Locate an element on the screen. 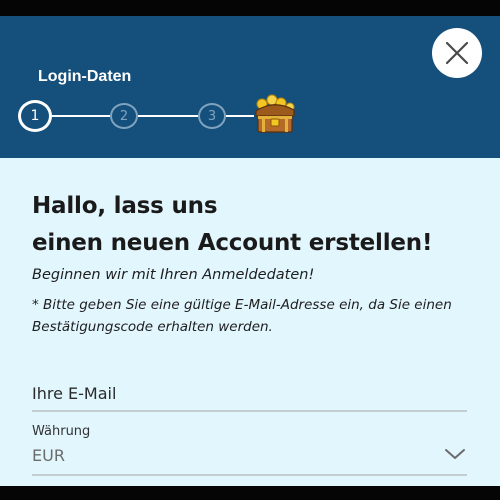 The height and width of the screenshot is (500, 500). navigation-bar is located at coordinates (250, 493).